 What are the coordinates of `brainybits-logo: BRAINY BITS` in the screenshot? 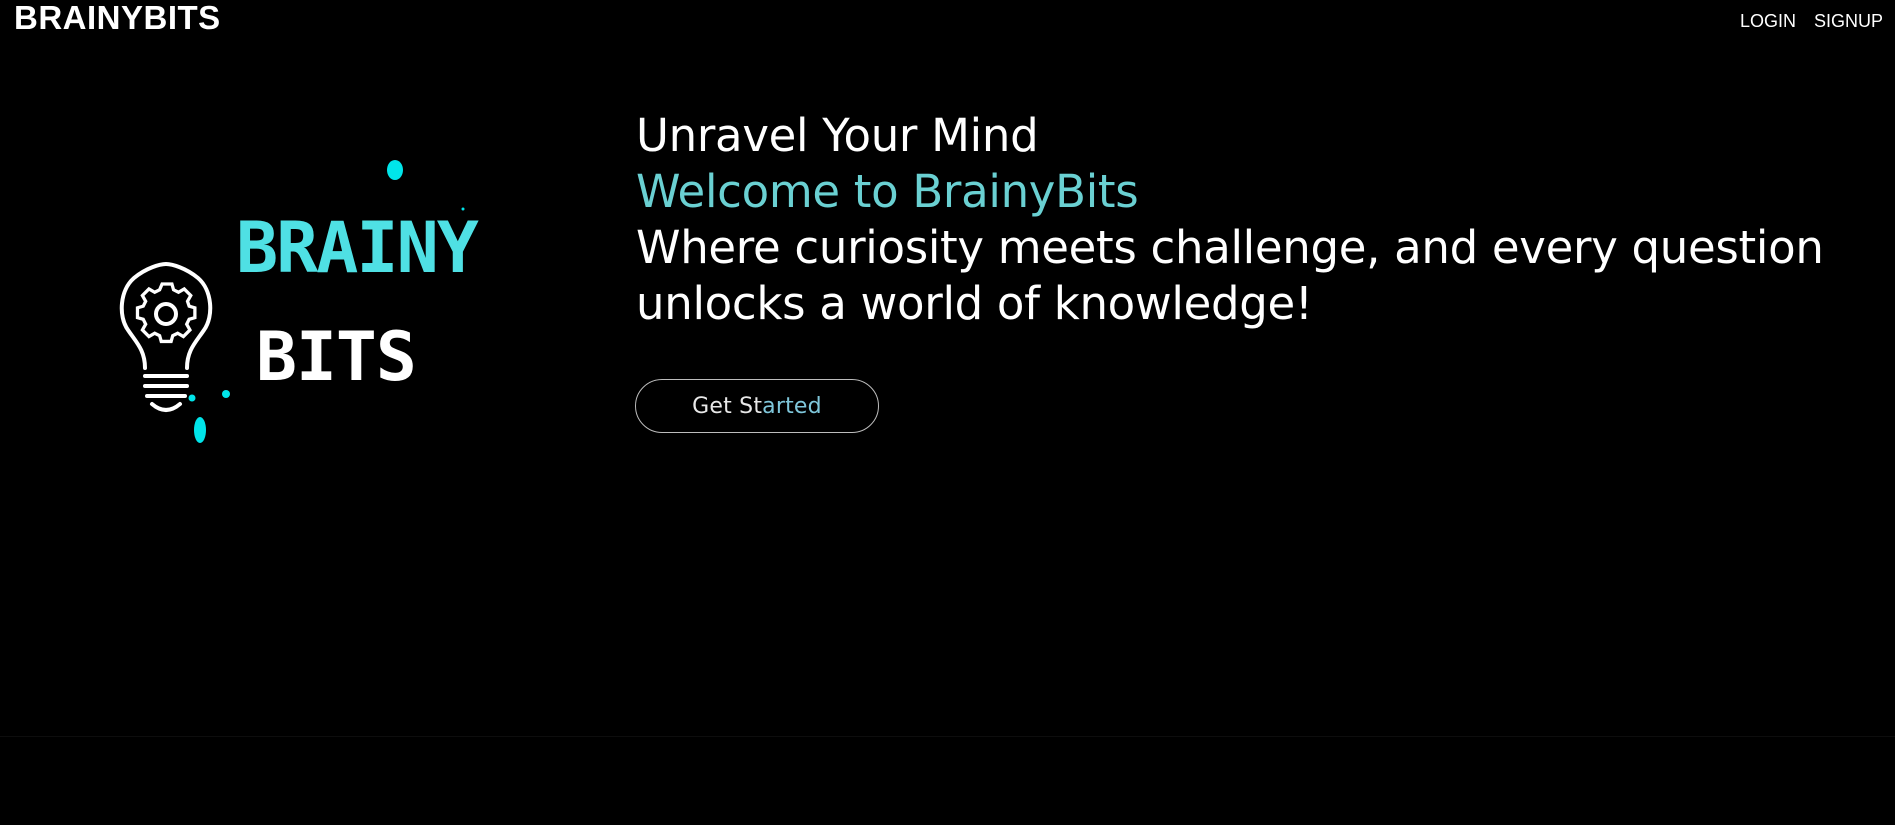 It's located at (290, 300).